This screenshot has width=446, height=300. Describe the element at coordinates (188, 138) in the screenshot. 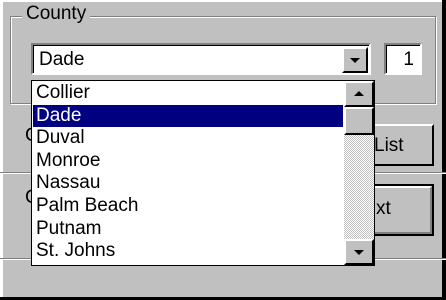

I see `dropdown-item-duval: Duval` at that location.